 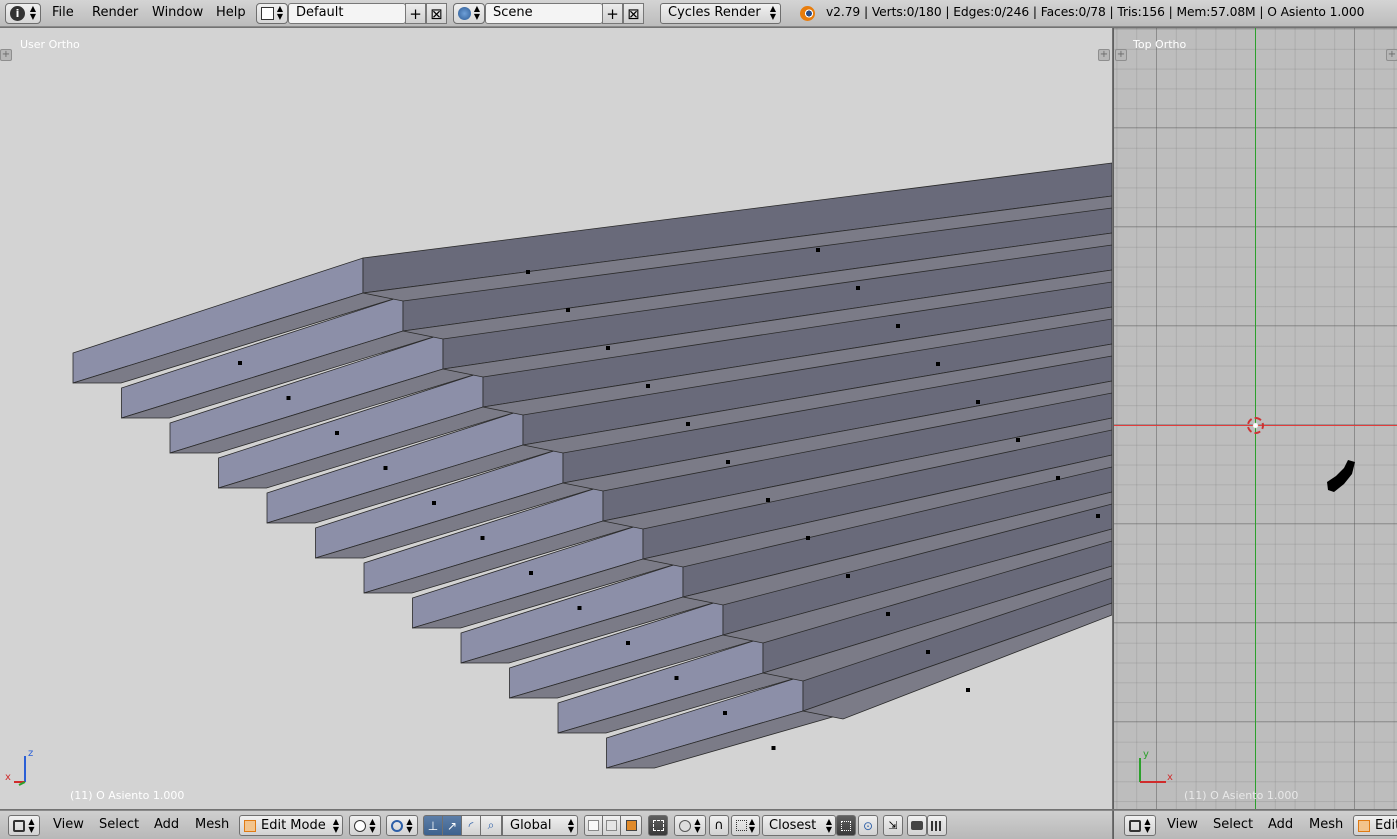 I want to click on snap-toggle-button: ∩, so click(x=719, y=825).